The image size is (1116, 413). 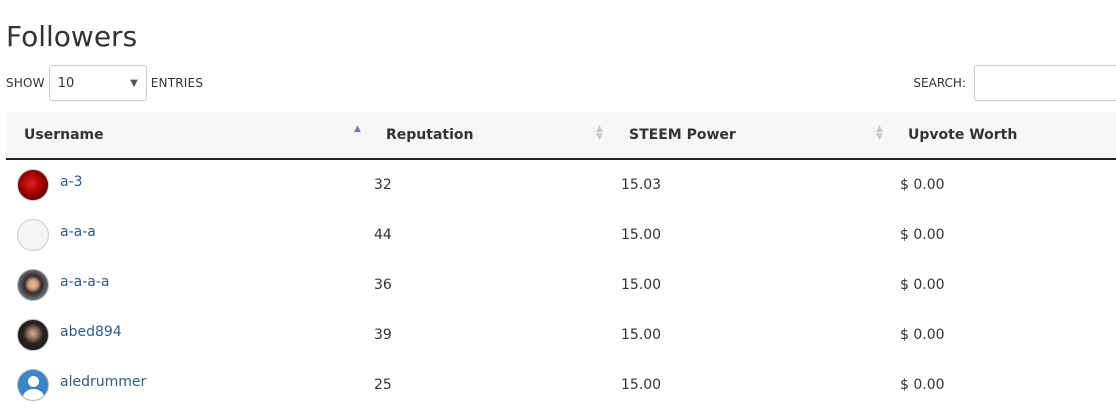 What do you see at coordinates (561, 235) in the screenshot?
I see `table-row: a-a-a 44 15.00 $ 0.00` at bounding box center [561, 235].